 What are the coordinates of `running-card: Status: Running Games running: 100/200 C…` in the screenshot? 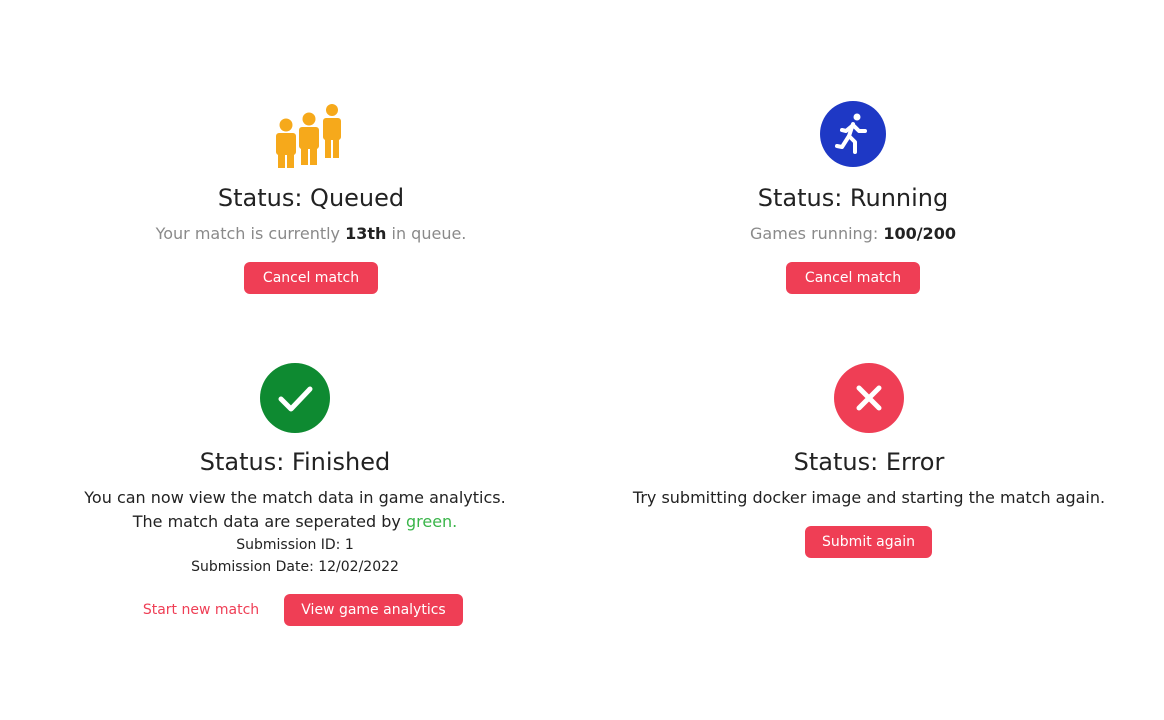 It's located at (853, 200).